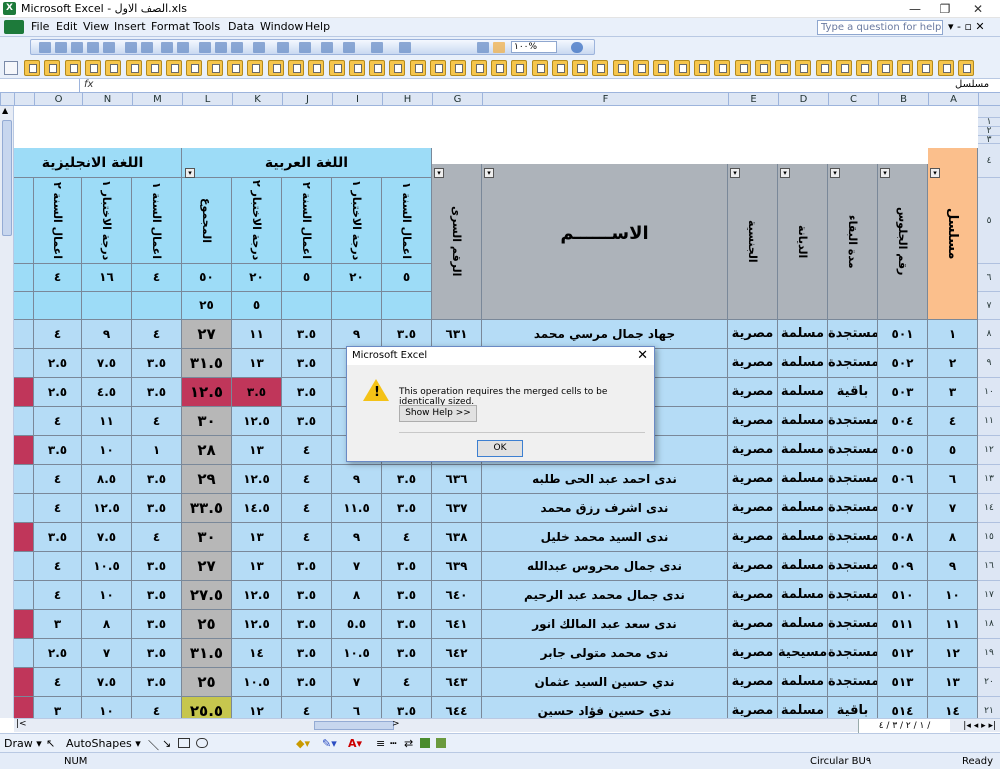 The width and height of the screenshot is (1000, 769). What do you see at coordinates (425, 743) in the screenshot?
I see `shadow-icon` at bounding box center [425, 743].